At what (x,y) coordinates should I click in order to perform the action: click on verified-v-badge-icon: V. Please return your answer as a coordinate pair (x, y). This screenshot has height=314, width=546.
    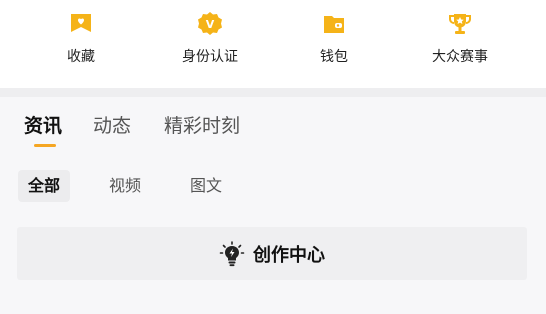
    Looking at the image, I should click on (210, 23).